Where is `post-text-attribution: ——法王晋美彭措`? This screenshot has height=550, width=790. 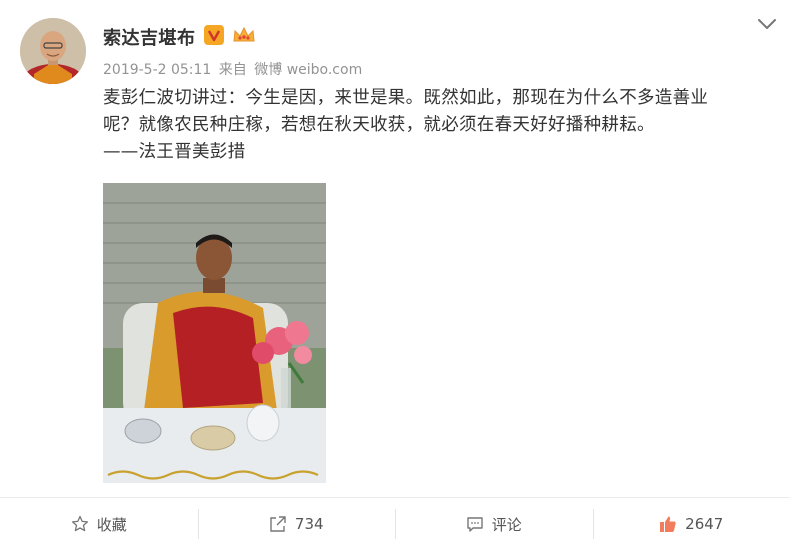
post-text-attribution: ——法王晋美彭措 is located at coordinates (433, 152).